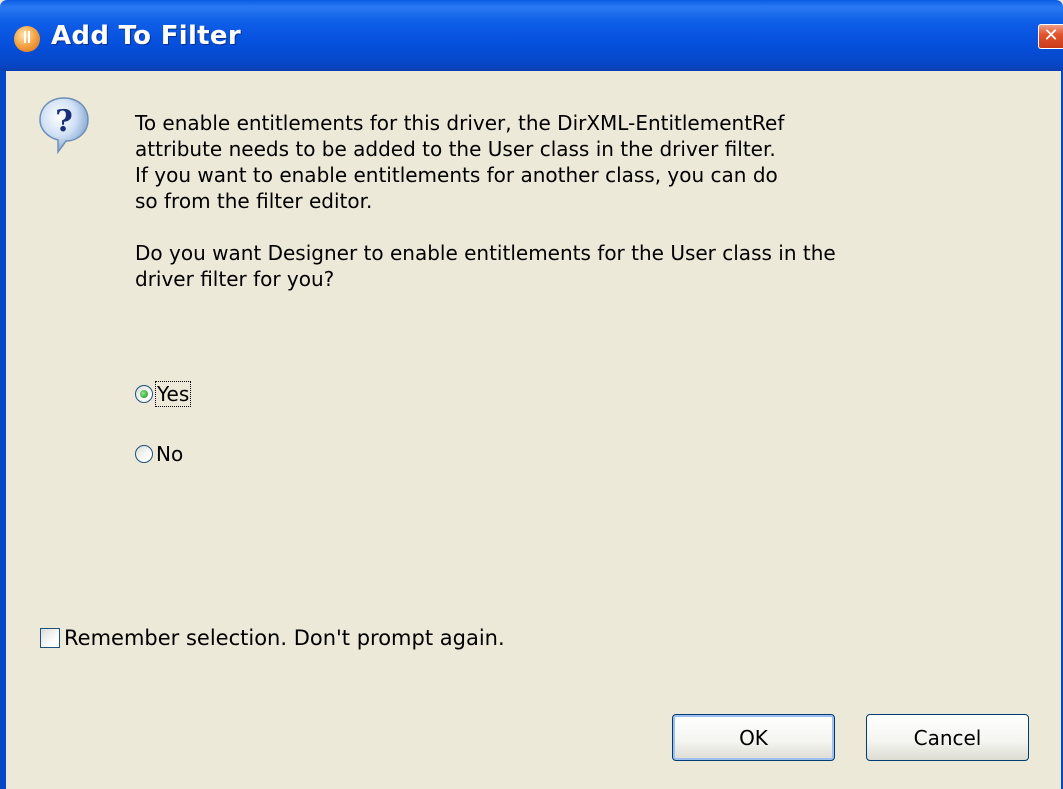 This screenshot has height=789, width=1063. I want to click on novell-designer-icon, so click(27, 39).